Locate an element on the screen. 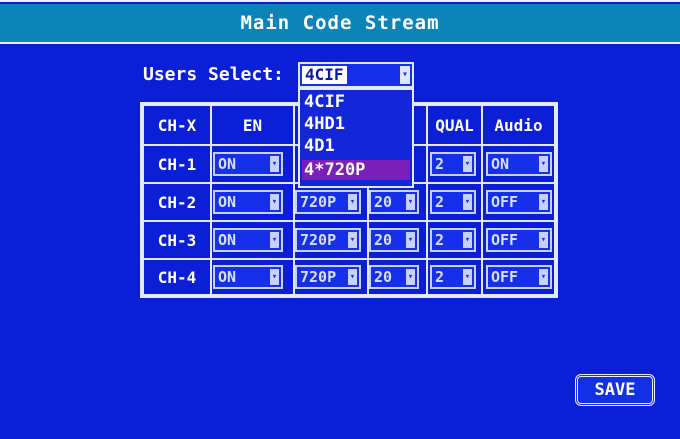 Image resolution: width=680 pixels, height=439 pixels. window-title: Main Code Stream is located at coordinates (340, 23).